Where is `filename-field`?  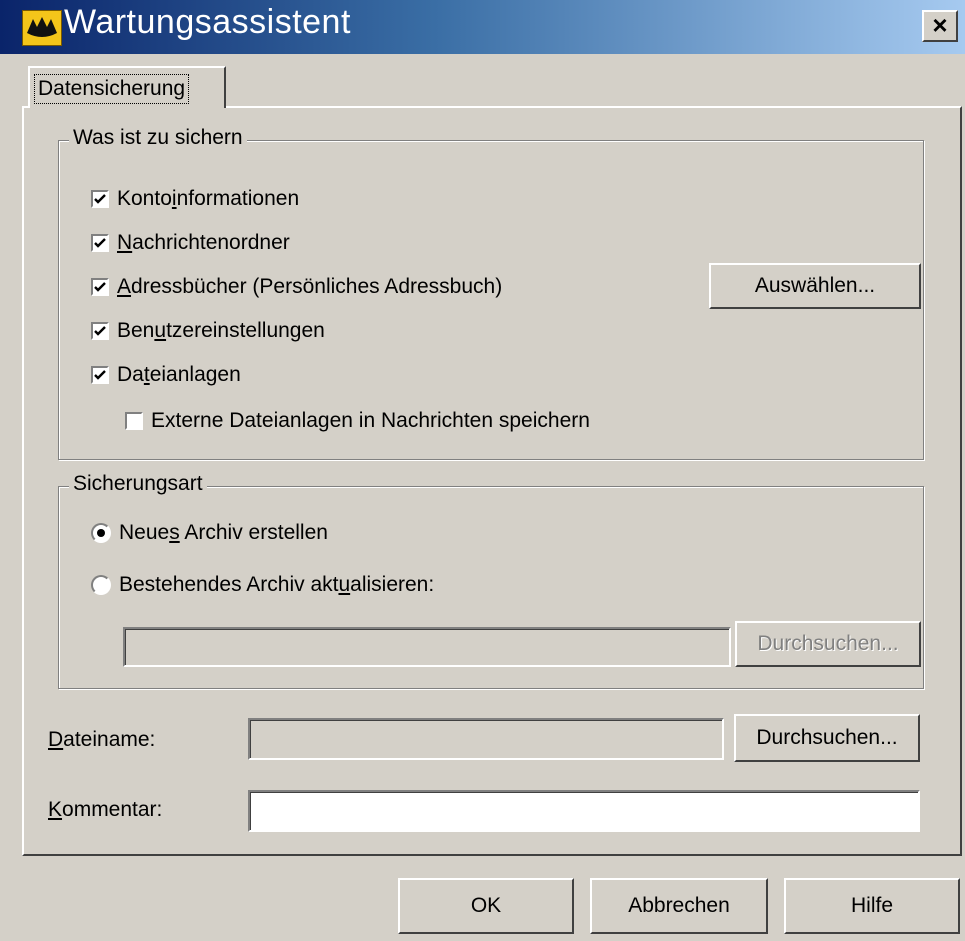 filename-field is located at coordinates (486, 739).